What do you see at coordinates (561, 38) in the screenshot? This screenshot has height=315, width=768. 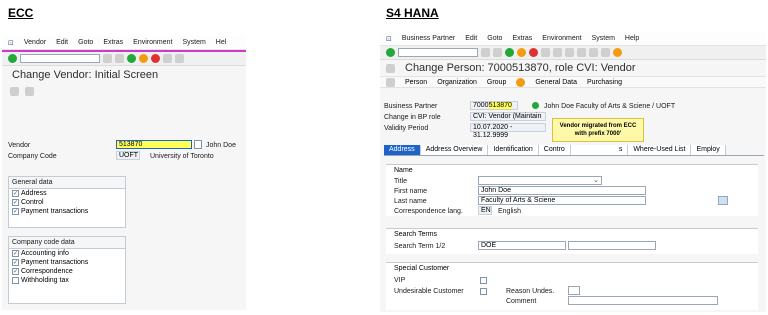 I see `s4-menu-environment: Environment` at bounding box center [561, 38].